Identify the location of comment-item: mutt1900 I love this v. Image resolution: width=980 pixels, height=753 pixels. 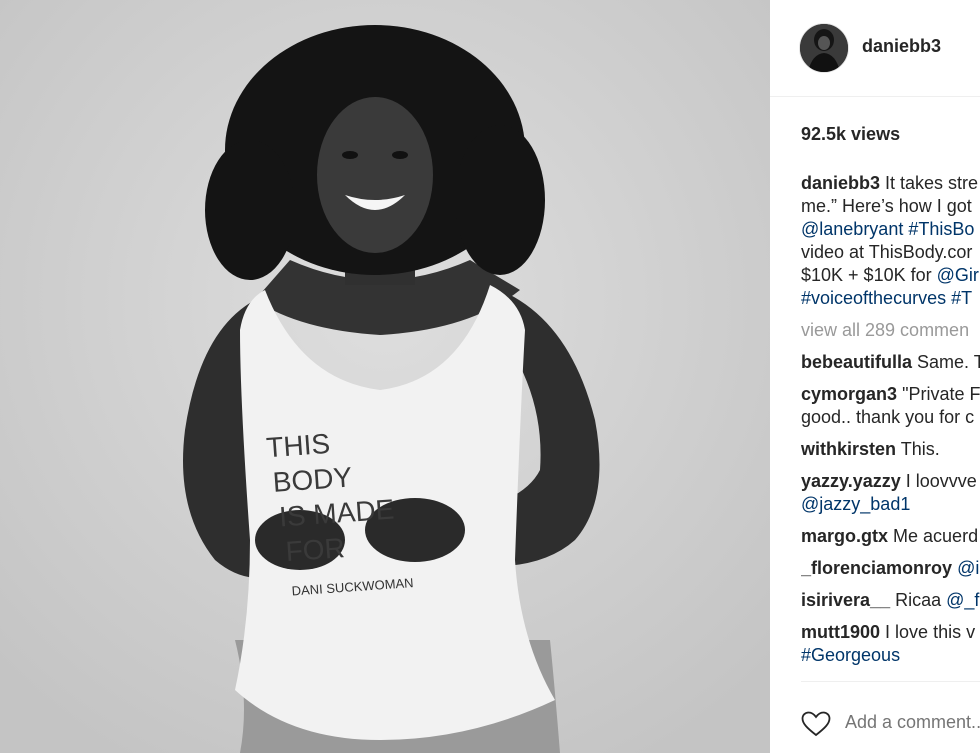
(890, 632).